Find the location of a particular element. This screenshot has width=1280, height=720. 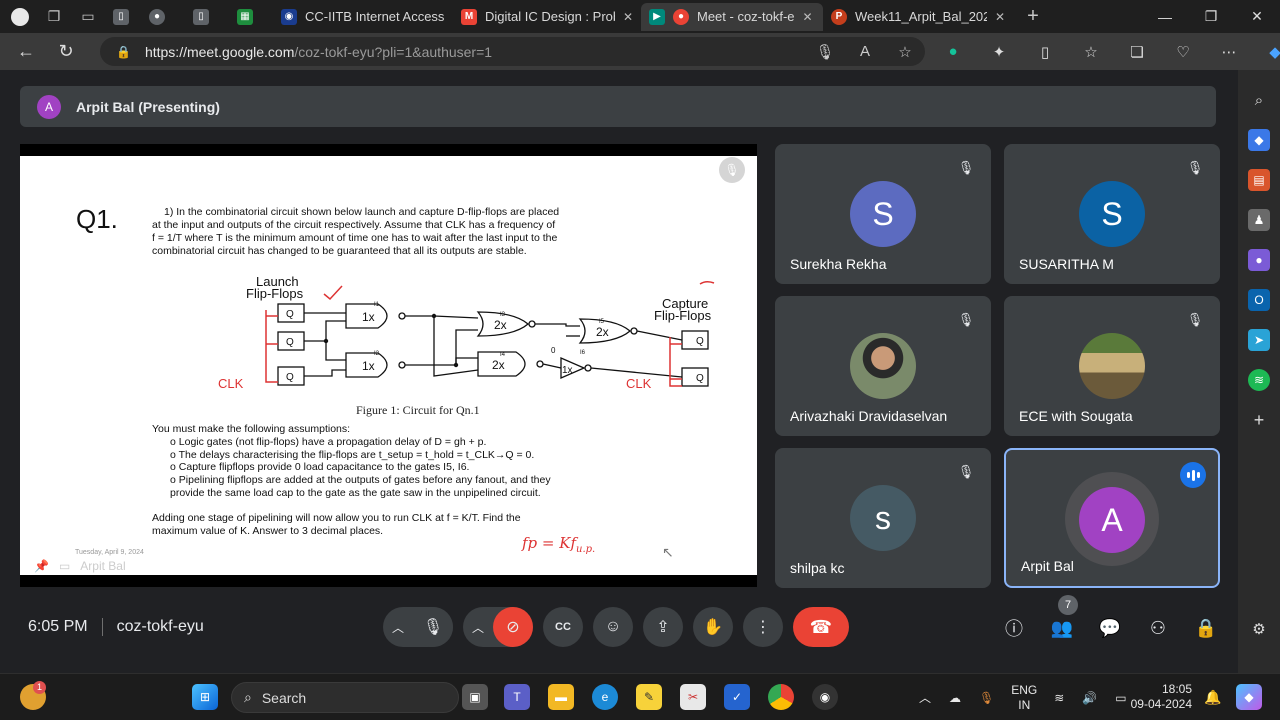

taskbar-search: ⌕ Search is located at coordinates (345, 697).